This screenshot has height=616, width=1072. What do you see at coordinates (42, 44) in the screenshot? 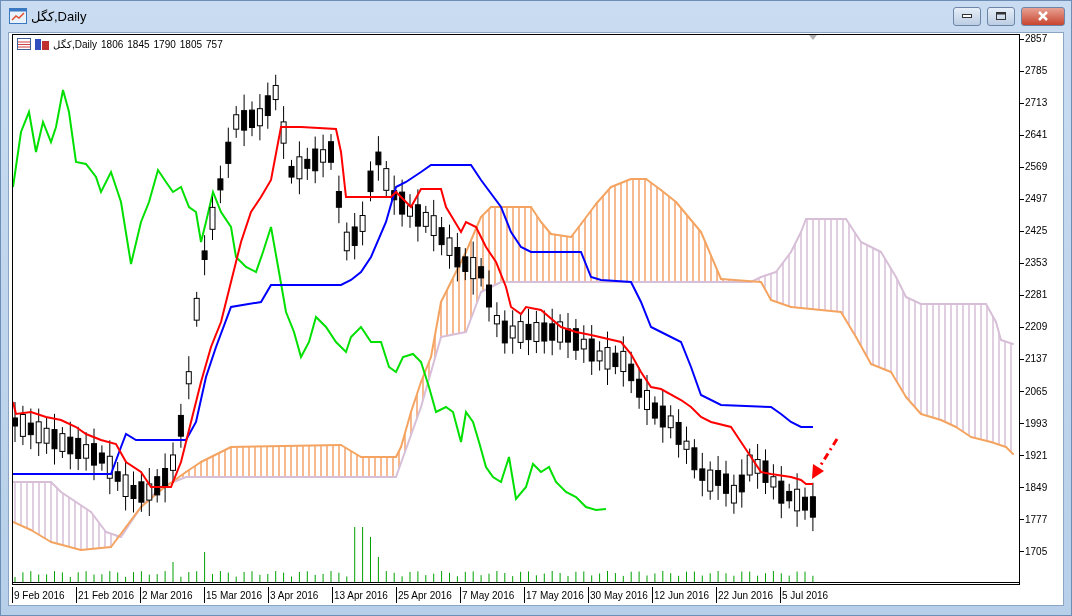
I see `indicator-icon` at bounding box center [42, 44].